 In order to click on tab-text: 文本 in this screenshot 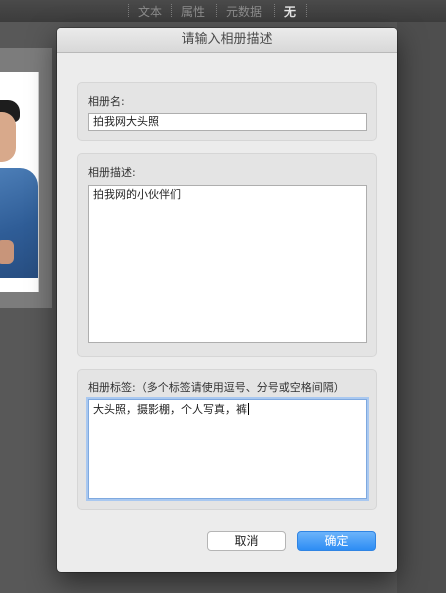, I will do `click(150, 11)`.